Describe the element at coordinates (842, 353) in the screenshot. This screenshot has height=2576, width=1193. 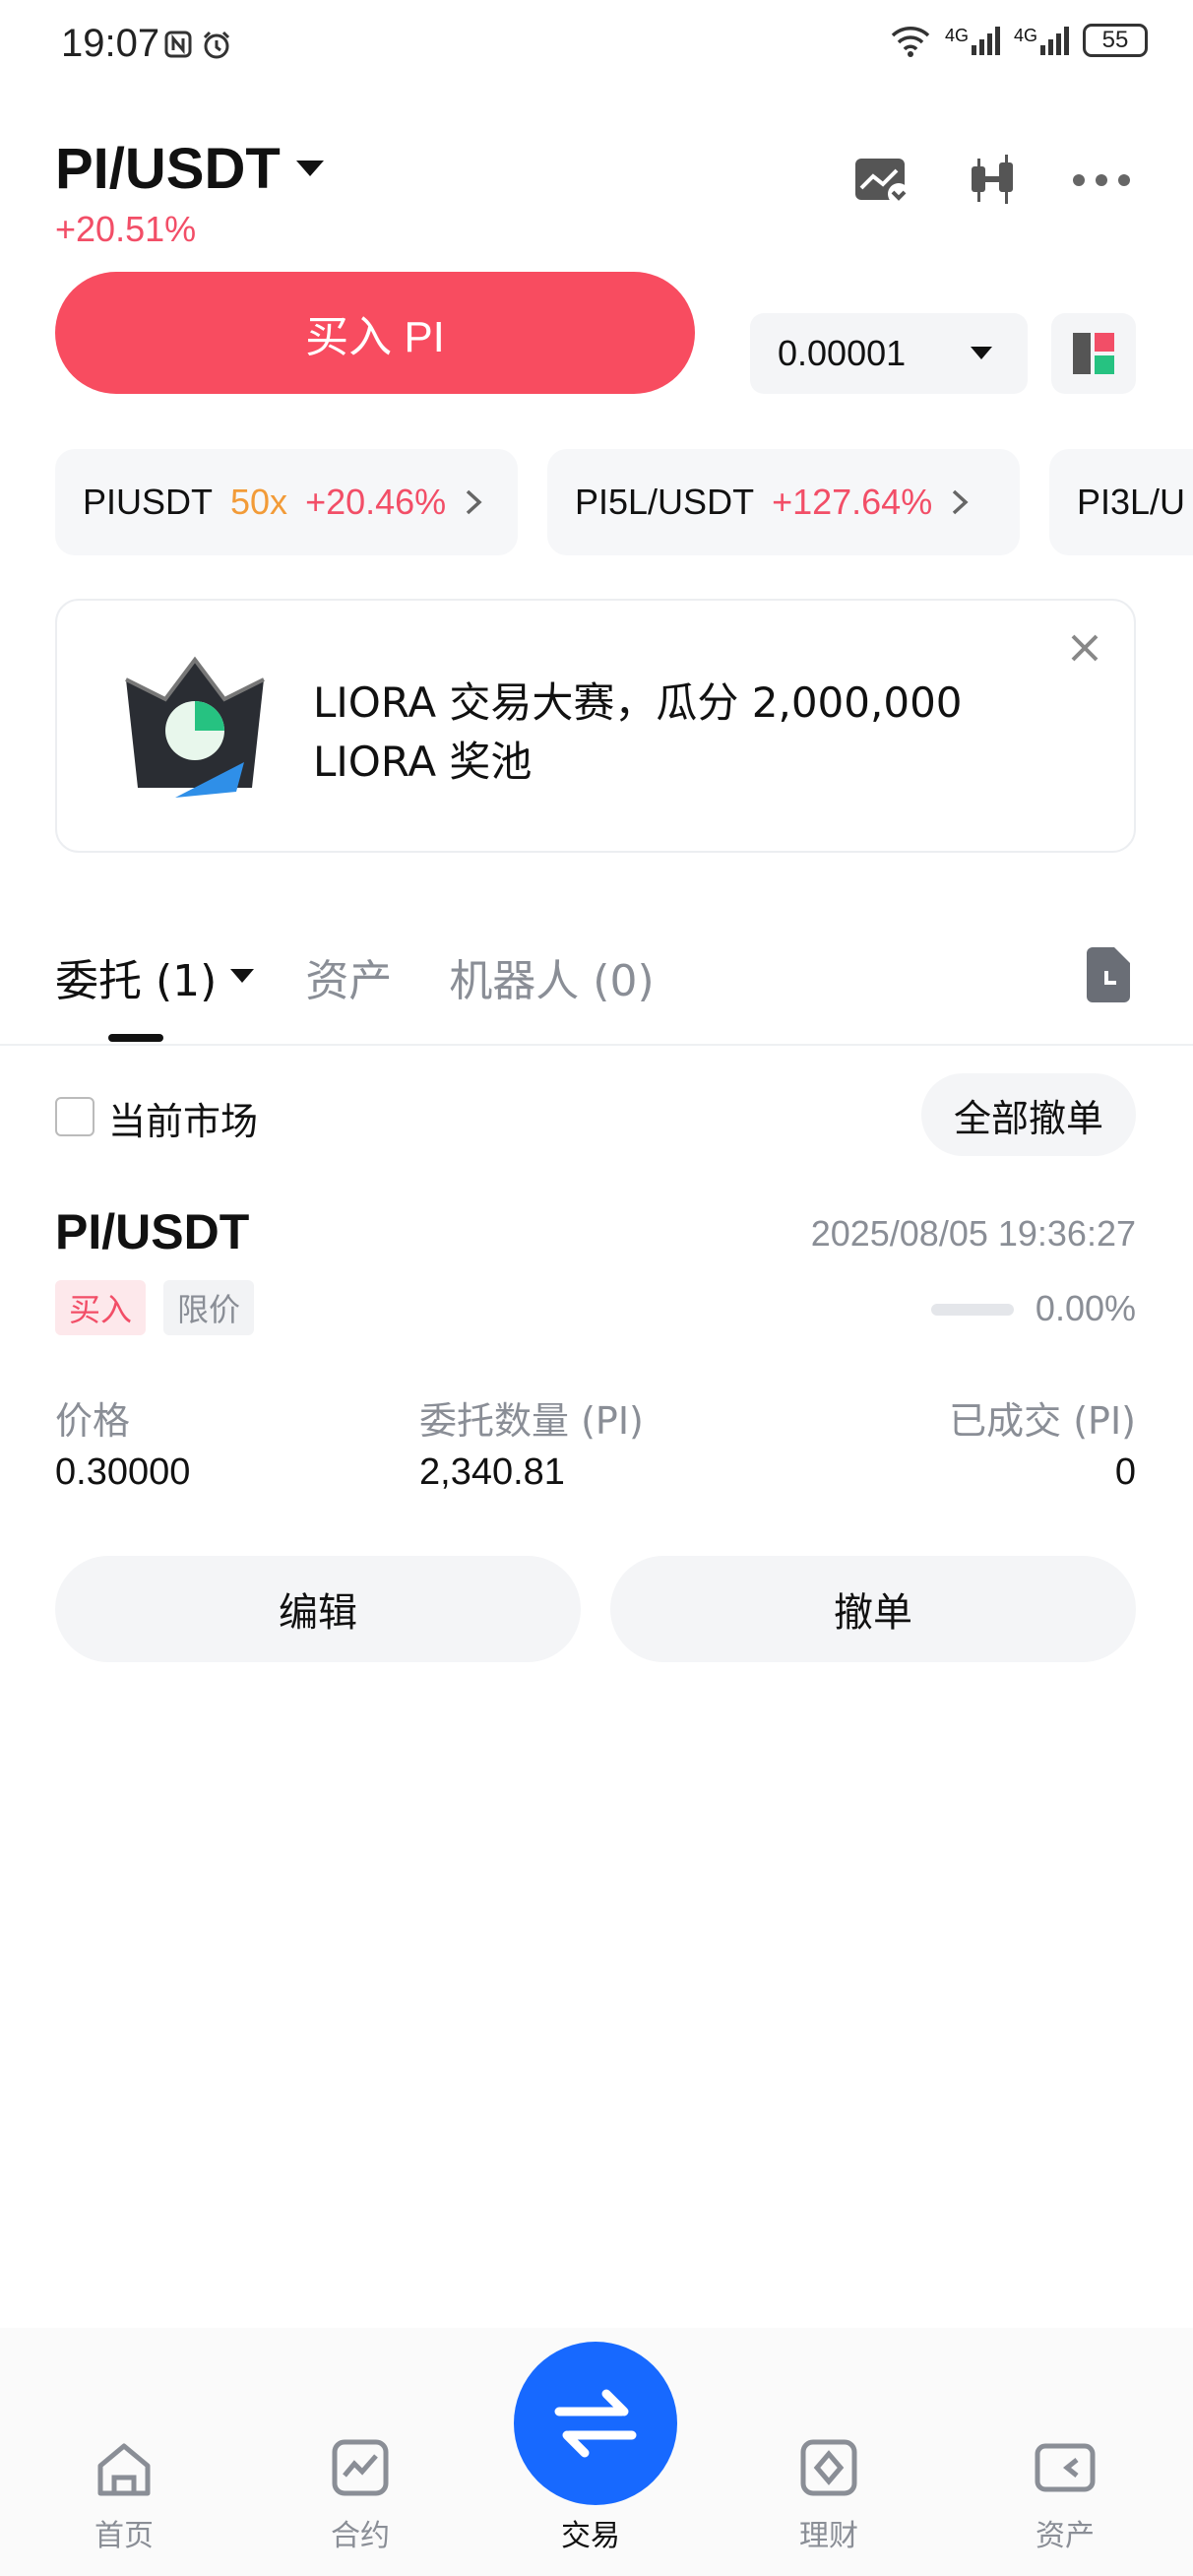
I see `precision-value: 0.00001` at that location.